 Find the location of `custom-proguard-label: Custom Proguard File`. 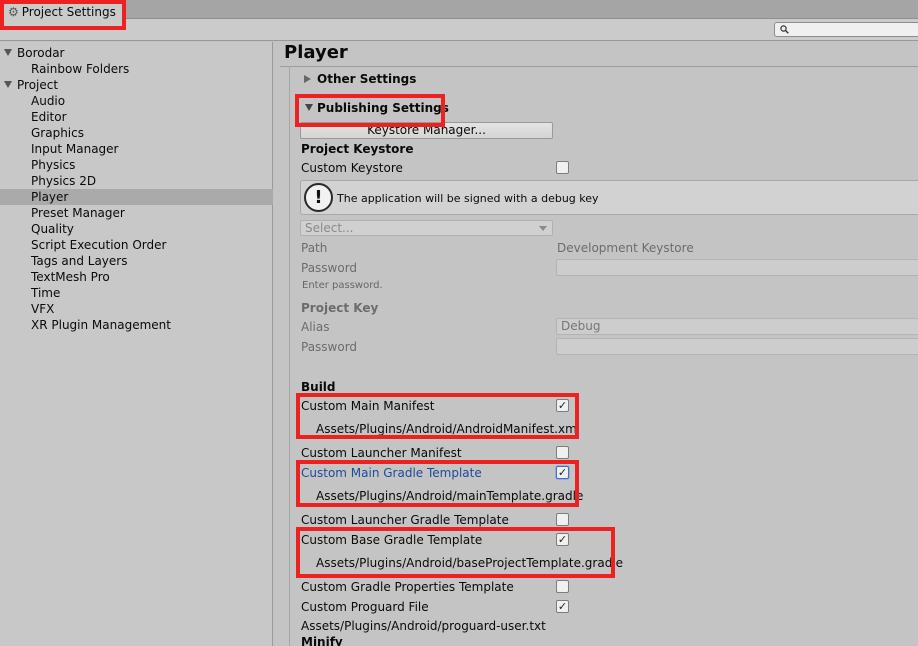

custom-proguard-label: Custom Proguard File is located at coordinates (365, 607).